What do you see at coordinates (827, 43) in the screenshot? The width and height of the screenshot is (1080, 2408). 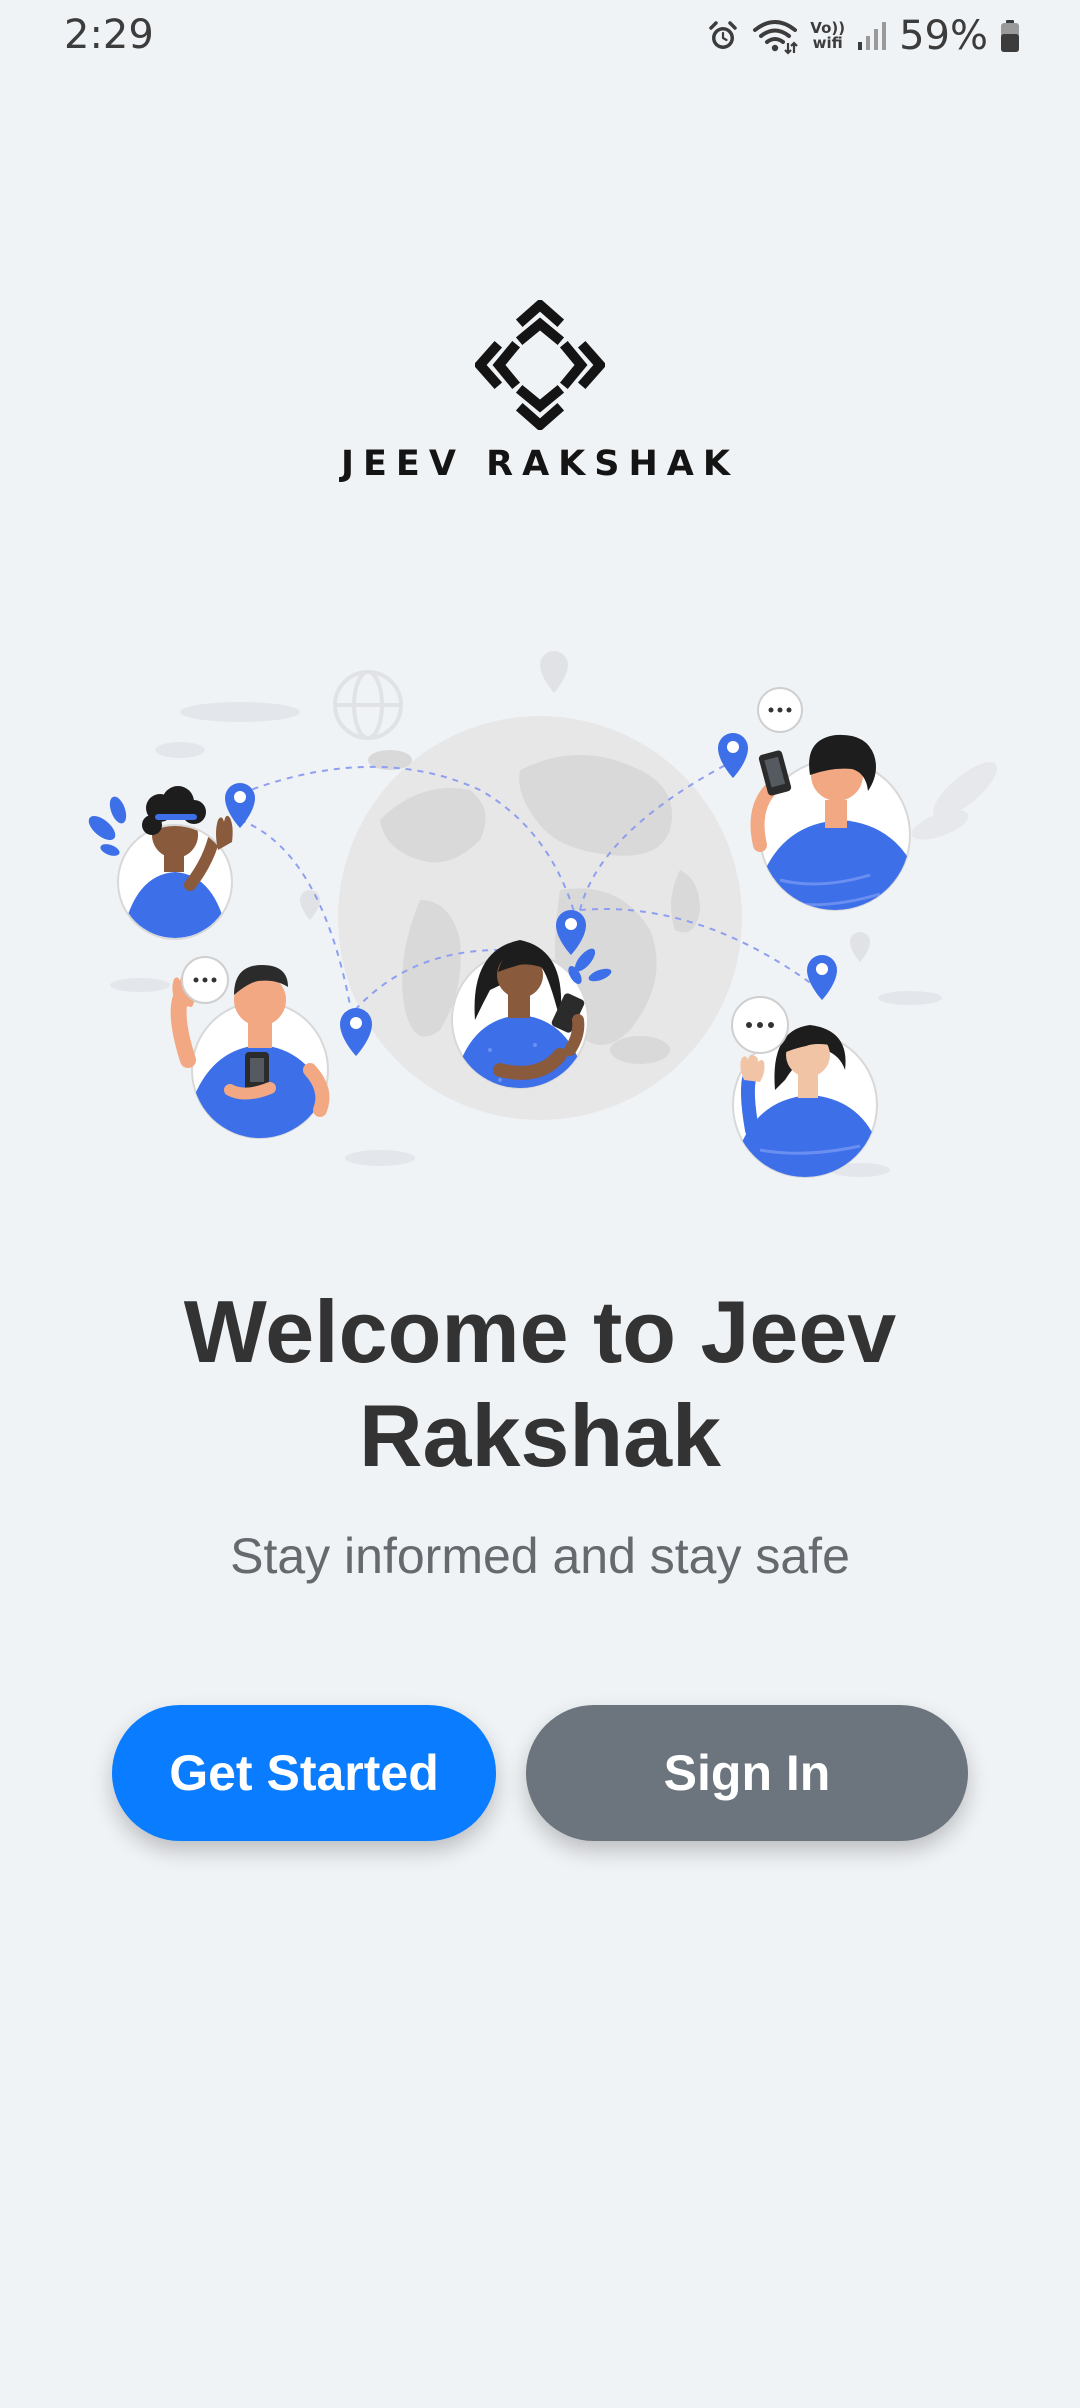 I see `volte-wifi-label: wifi` at bounding box center [827, 43].